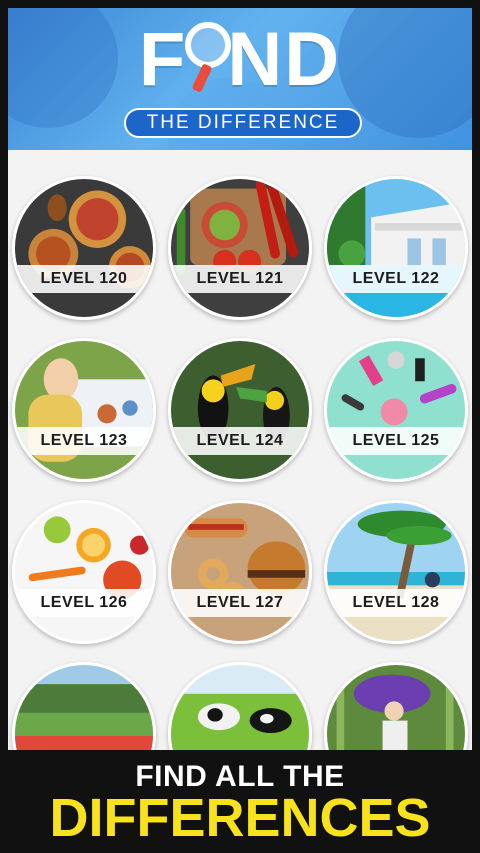 The height and width of the screenshot is (853, 480). What do you see at coordinates (240, 818) in the screenshot?
I see `banner-line-2: DIFFERENCES` at bounding box center [240, 818].